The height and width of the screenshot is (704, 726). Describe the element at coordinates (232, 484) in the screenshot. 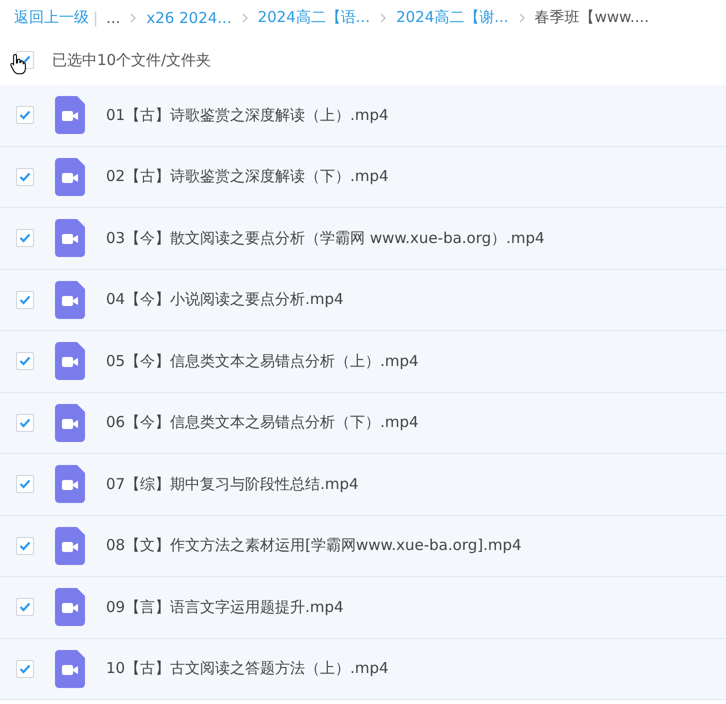

I see `file-name: 07【综】期中复习与阶段性总结.mp4` at that location.